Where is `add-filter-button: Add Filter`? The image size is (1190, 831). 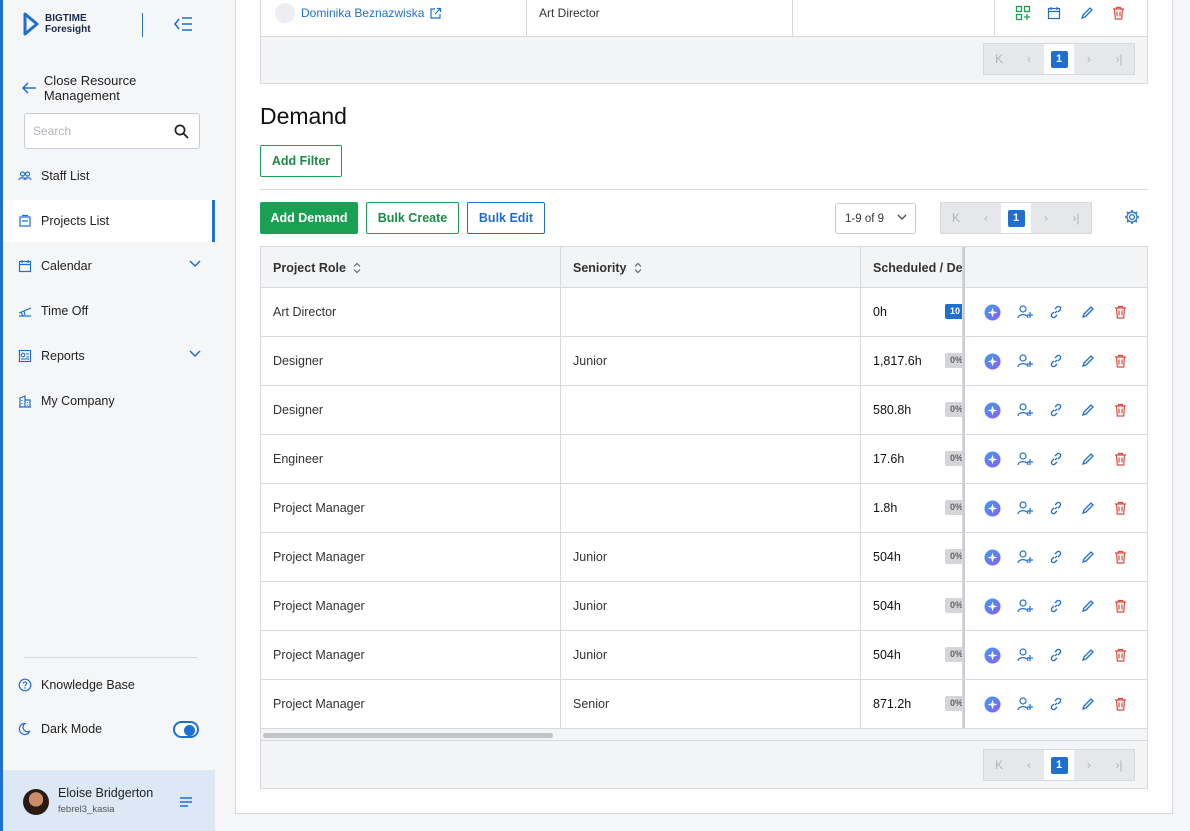
add-filter-button: Add Filter is located at coordinates (301, 161).